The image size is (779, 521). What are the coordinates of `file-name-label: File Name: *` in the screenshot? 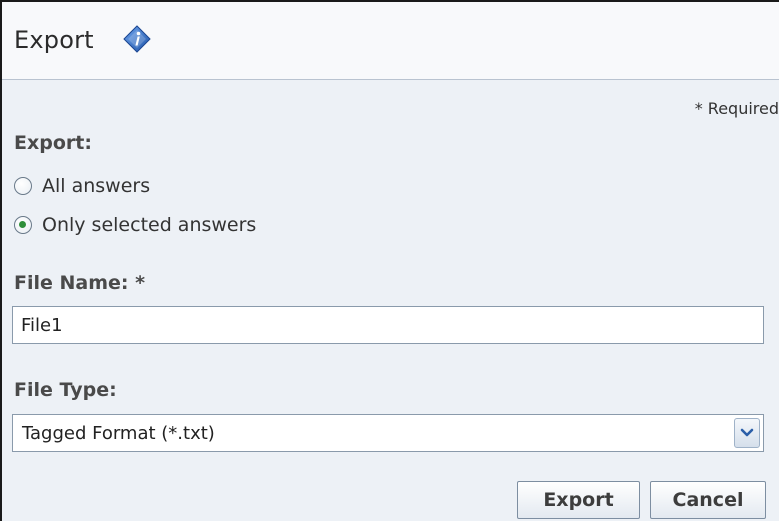 It's located at (80, 283).